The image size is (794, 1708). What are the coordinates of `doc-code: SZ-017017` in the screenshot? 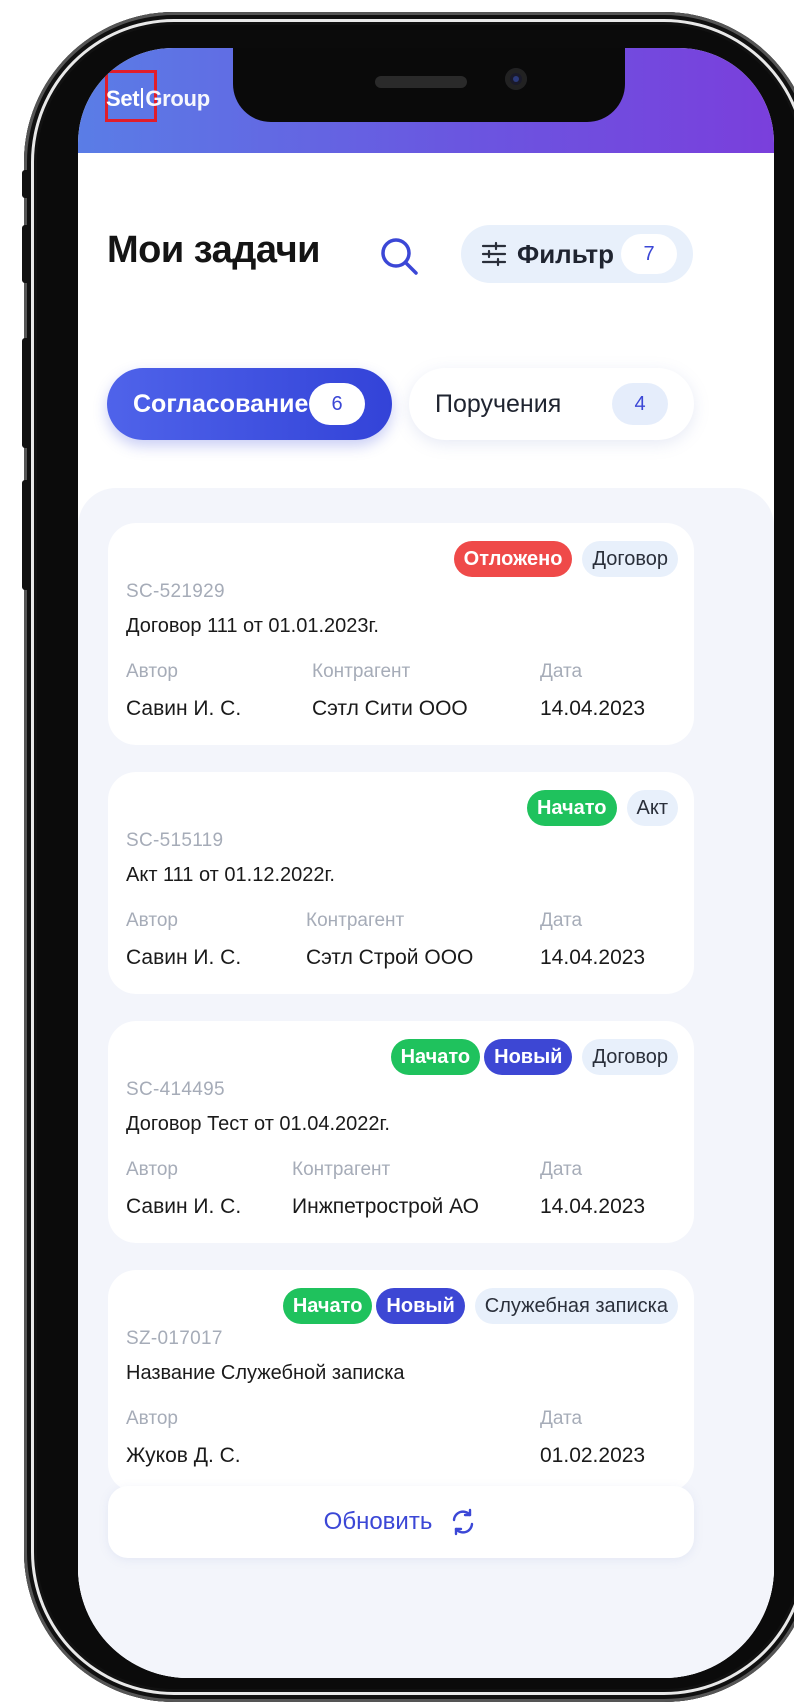 It's located at (174, 1338).